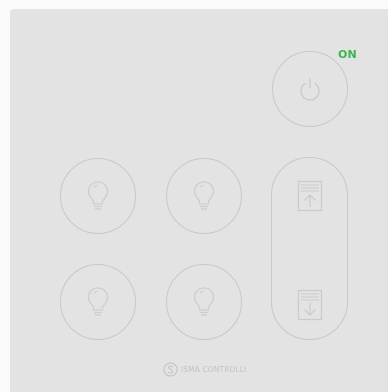  Describe the element at coordinates (309, 248) in the screenshot. I see `blind-rocker` at that location.